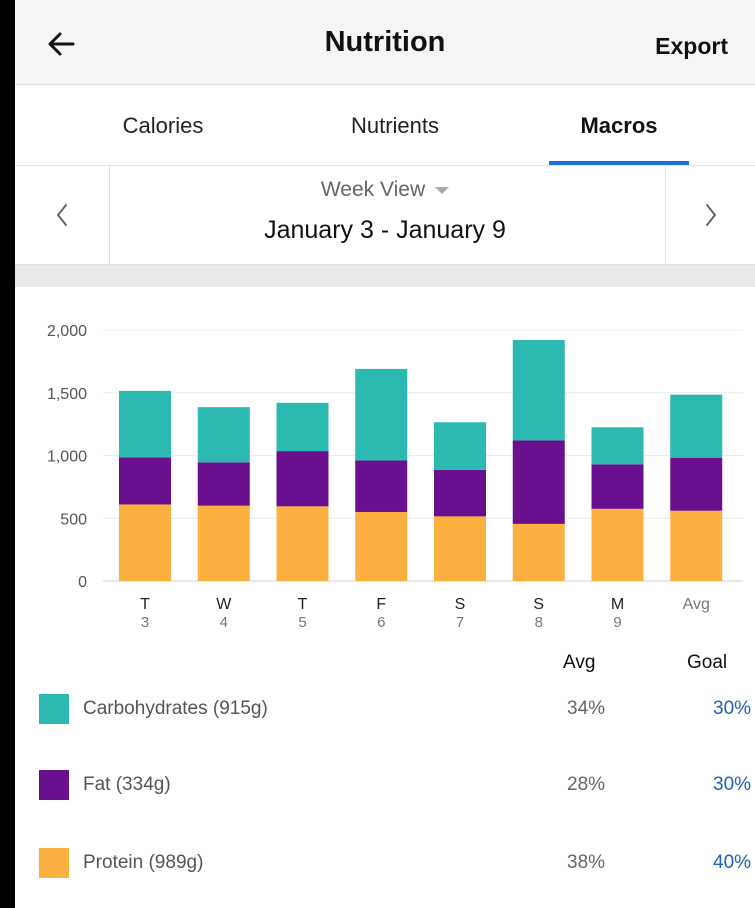 The width and height of the screenshot is (755, 908). I want to click on x-tick-sublabel: 7, so click(460, 622).